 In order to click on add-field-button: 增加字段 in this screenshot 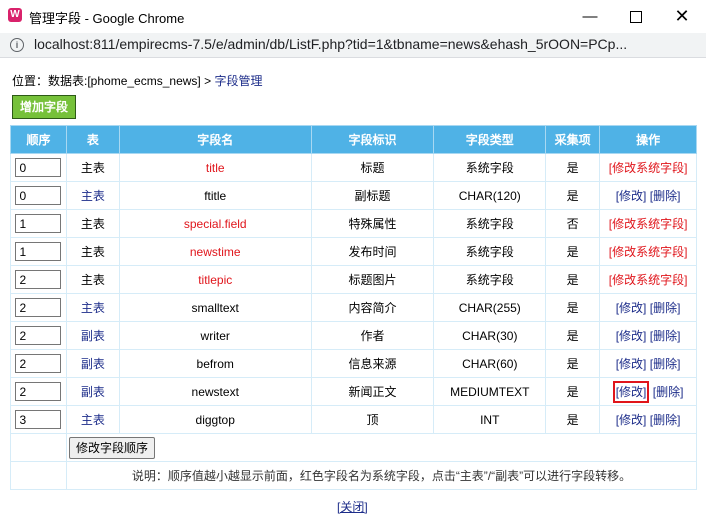, I will do `click(44, 107)`.